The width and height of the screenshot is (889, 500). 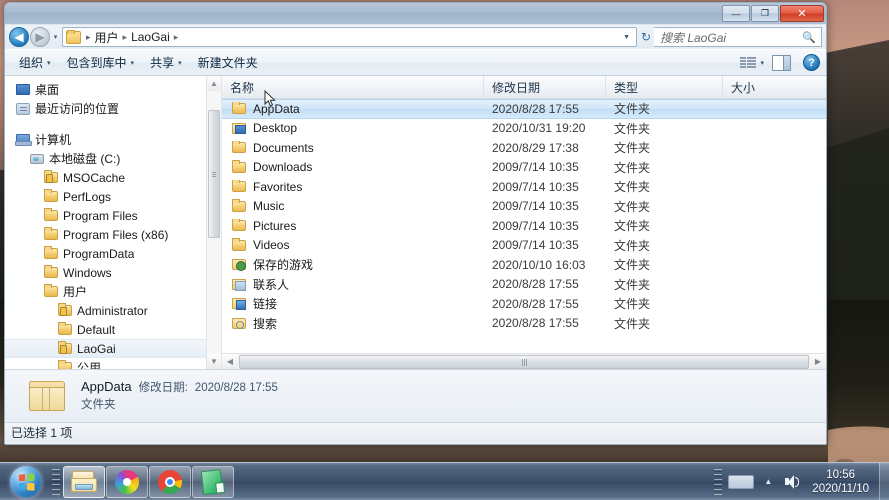 I want to click on windows-logo-icon, so click(x=26, y=481).